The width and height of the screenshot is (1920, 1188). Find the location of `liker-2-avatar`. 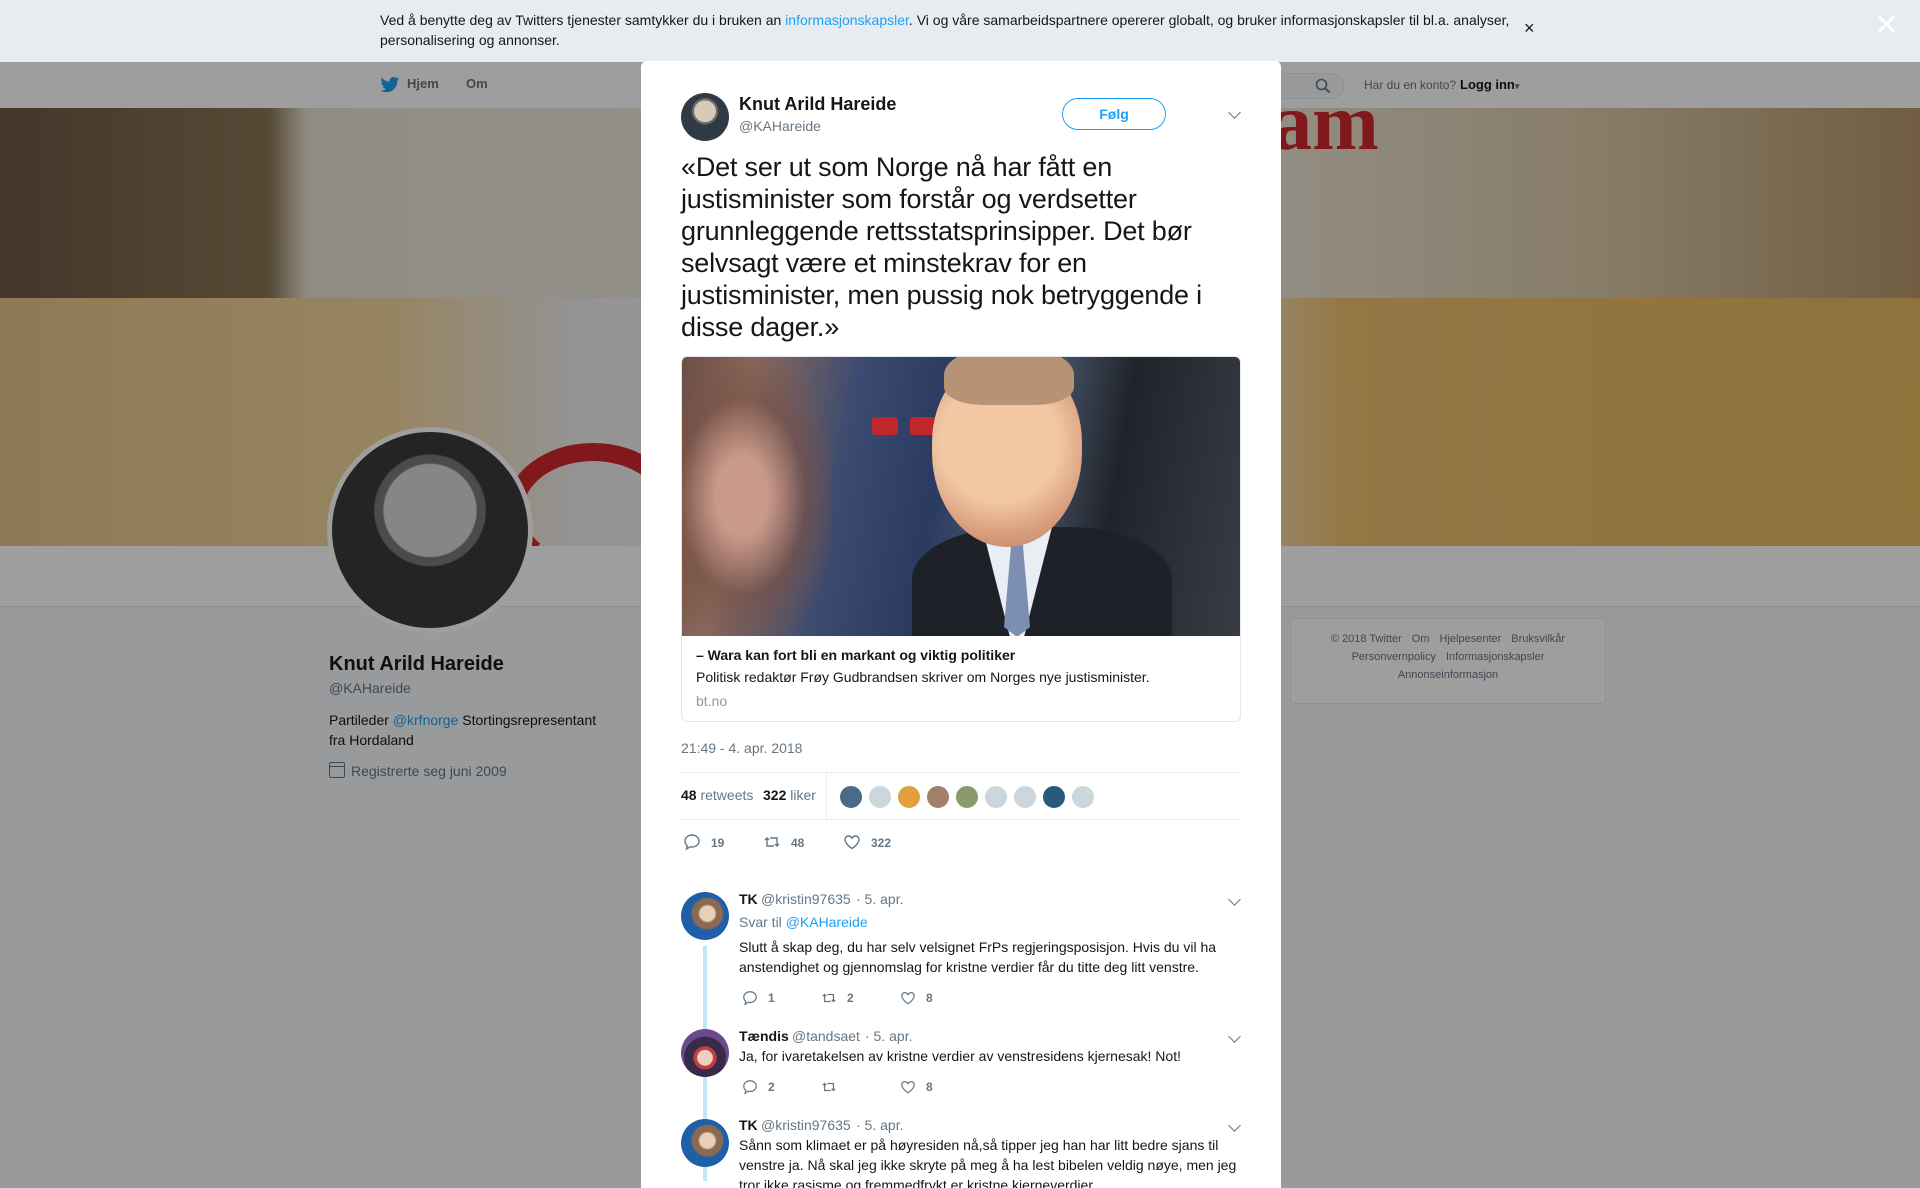

liker-2-avatar is located at coordinates (880, 797).